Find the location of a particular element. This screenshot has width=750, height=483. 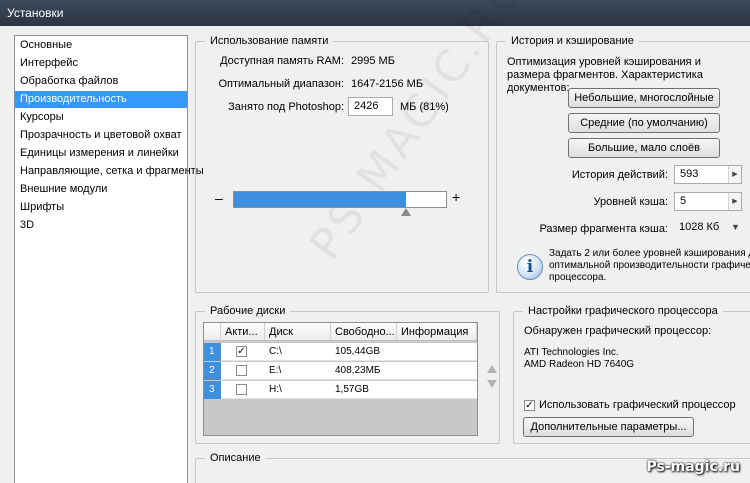

photoshop-memory-suffix: МБ (81%) is located at coordinates (424, 107).